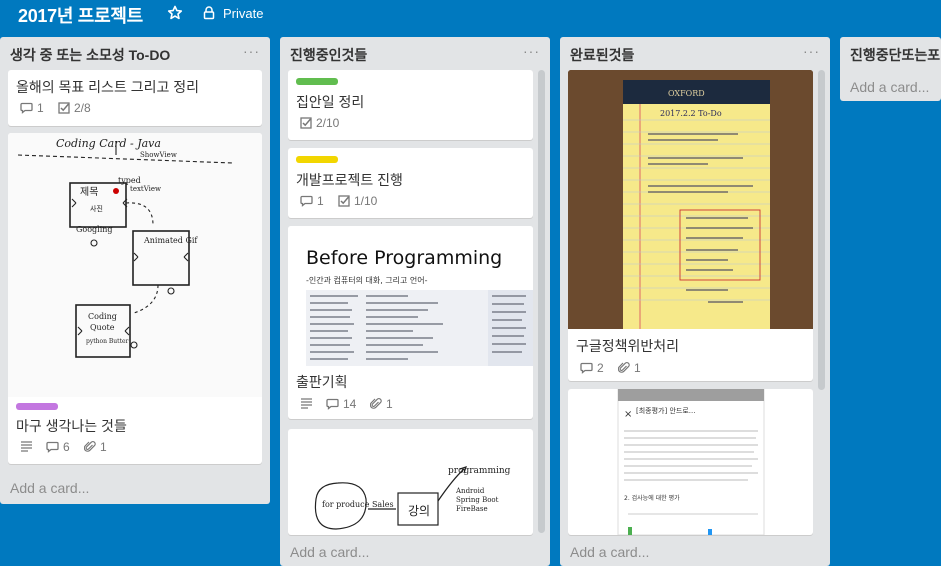  What do you see at coordinates (317, 159) in the screenshot?
I see `label-yellow` at bounding box center [317, 159].